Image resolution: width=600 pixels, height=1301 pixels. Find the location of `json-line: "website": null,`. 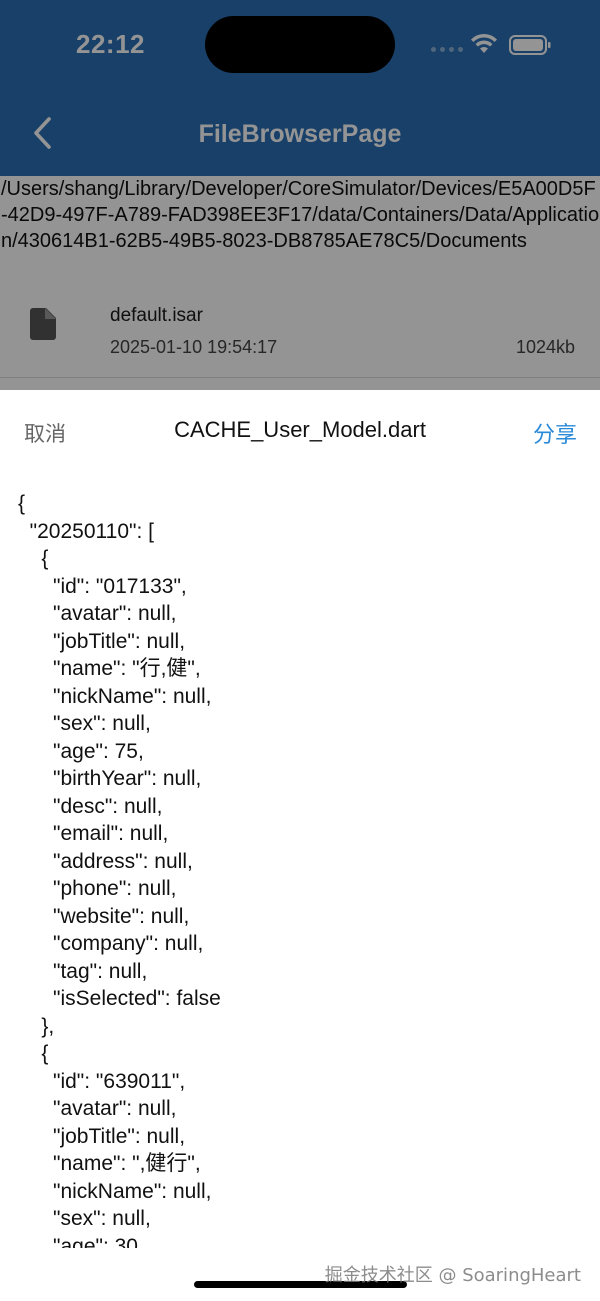

json-line: "website": null, is located at coordinates (104, 916).